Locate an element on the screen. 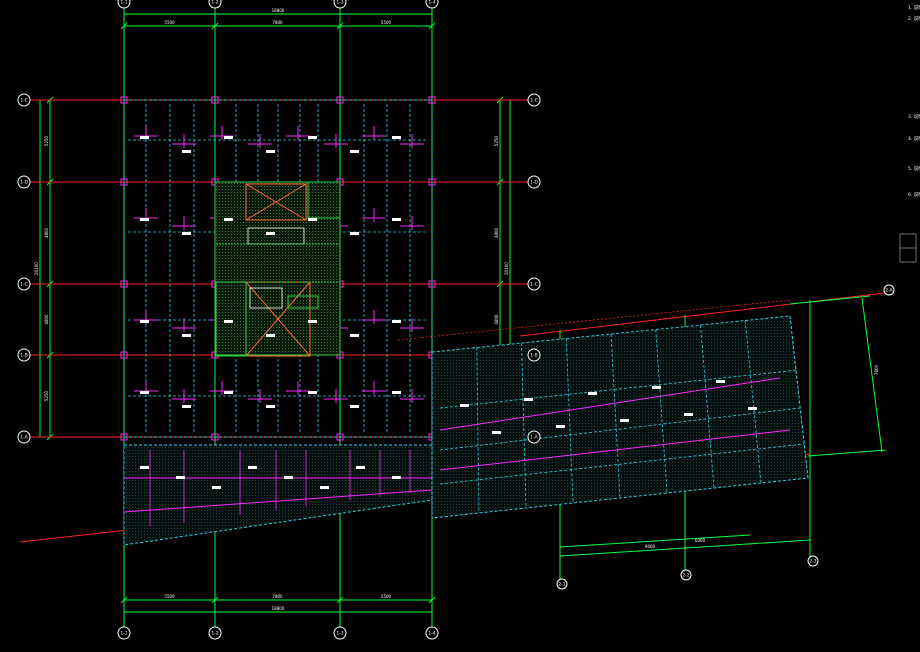 This screenshot has width=920, height=652. axis-bubble: 1-D is located at coordinates (534, 182).